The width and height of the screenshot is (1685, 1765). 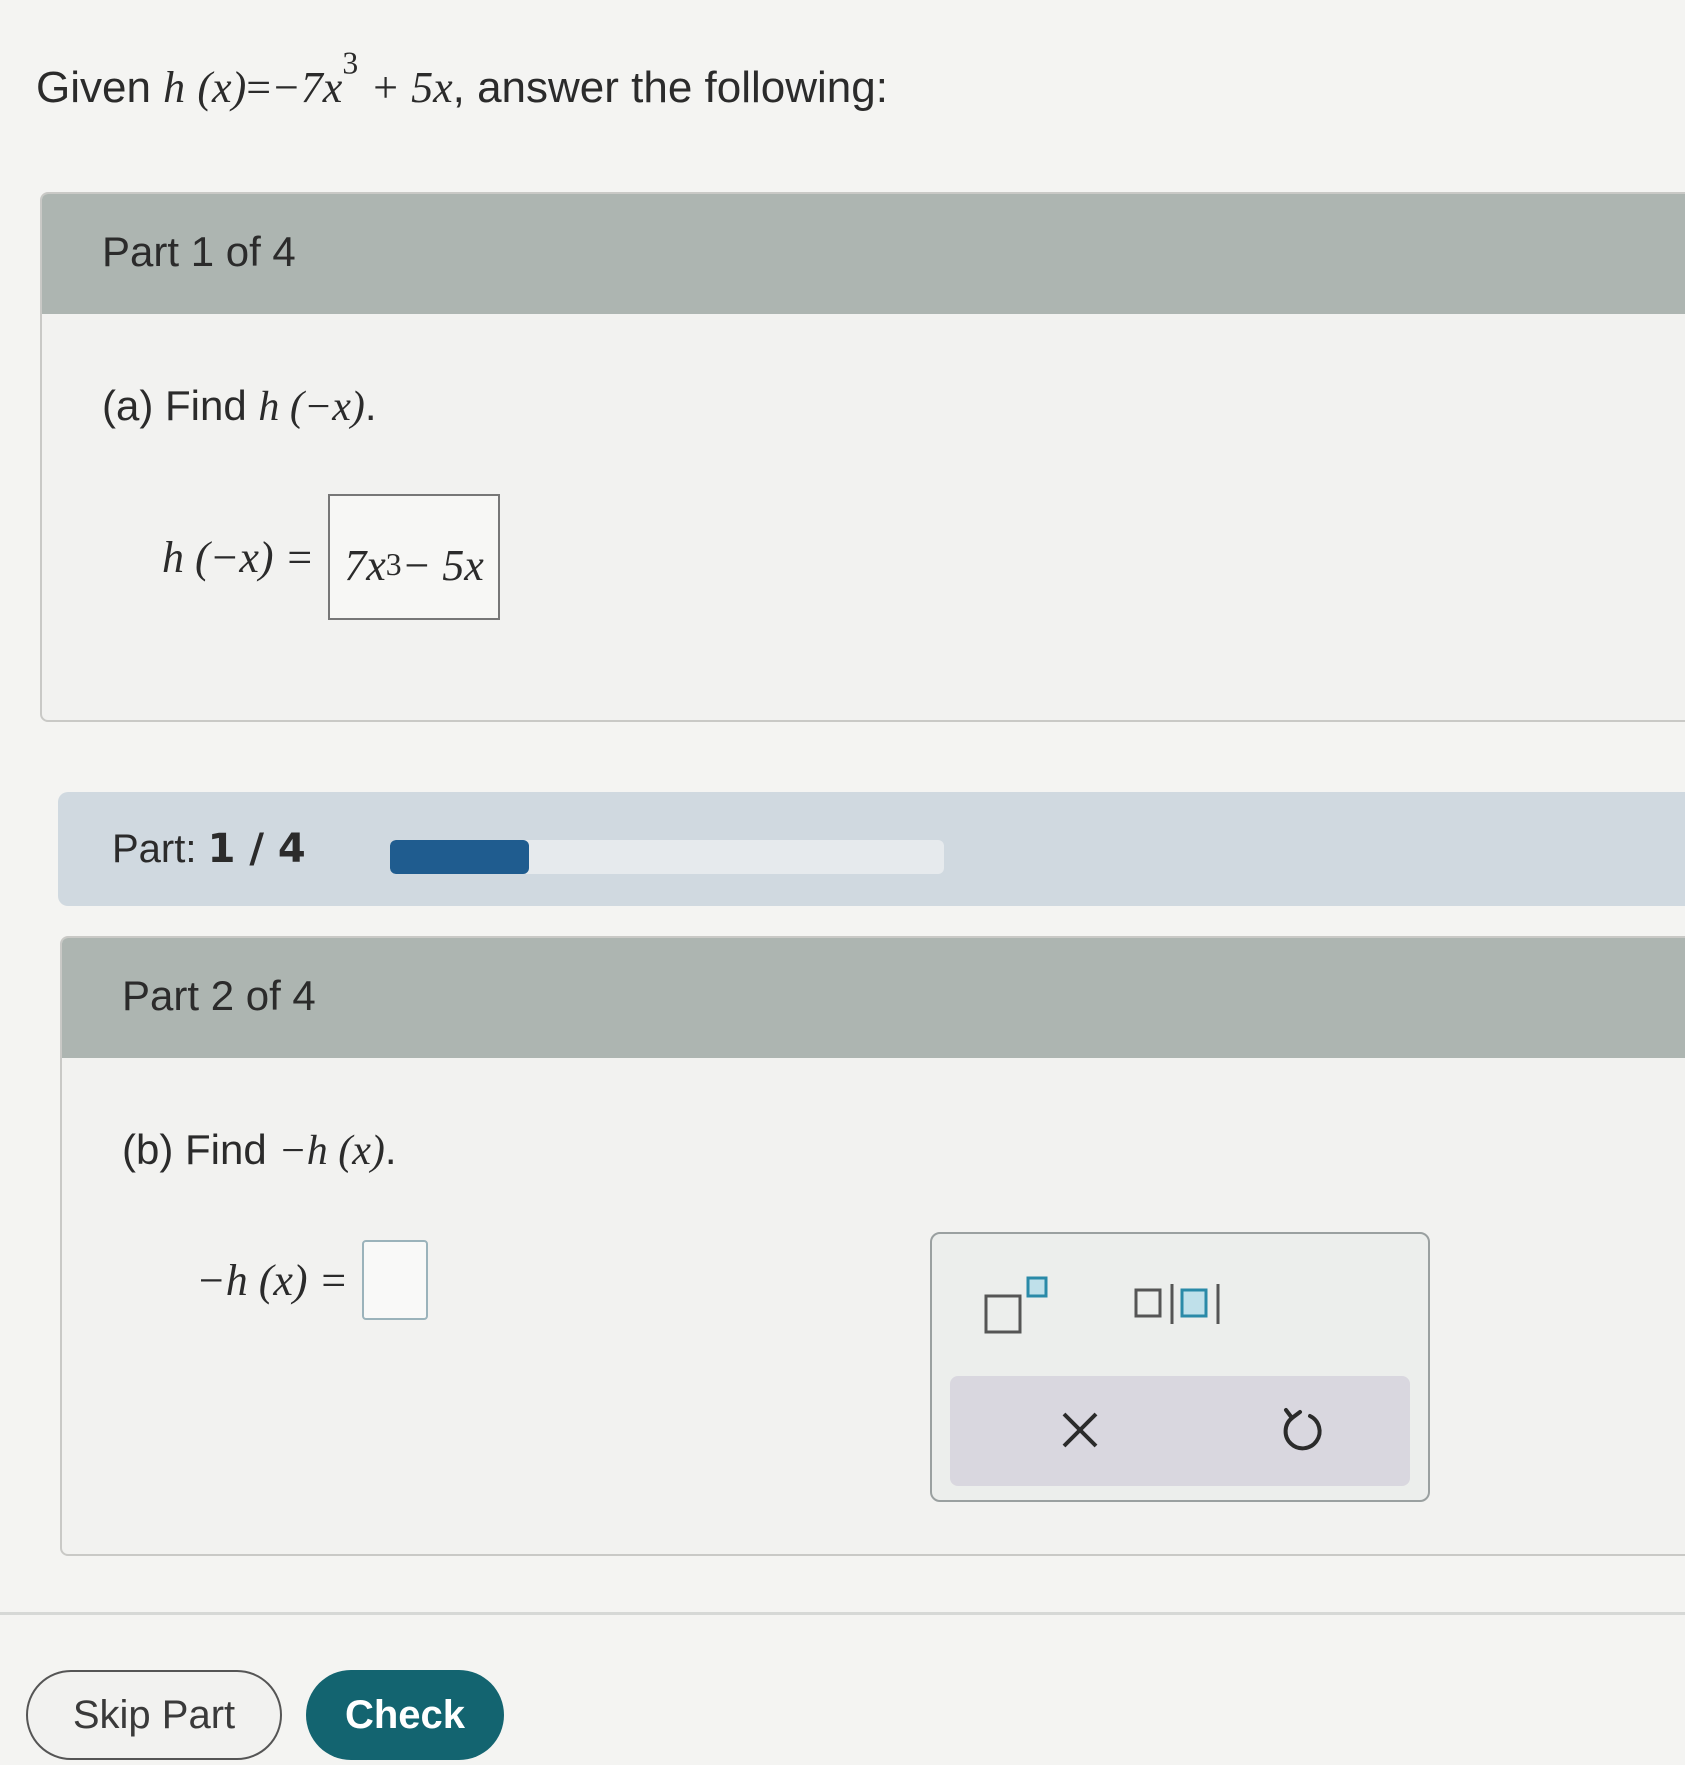 I want to click on part-2-answer-input, so click(x=395, y=1280).